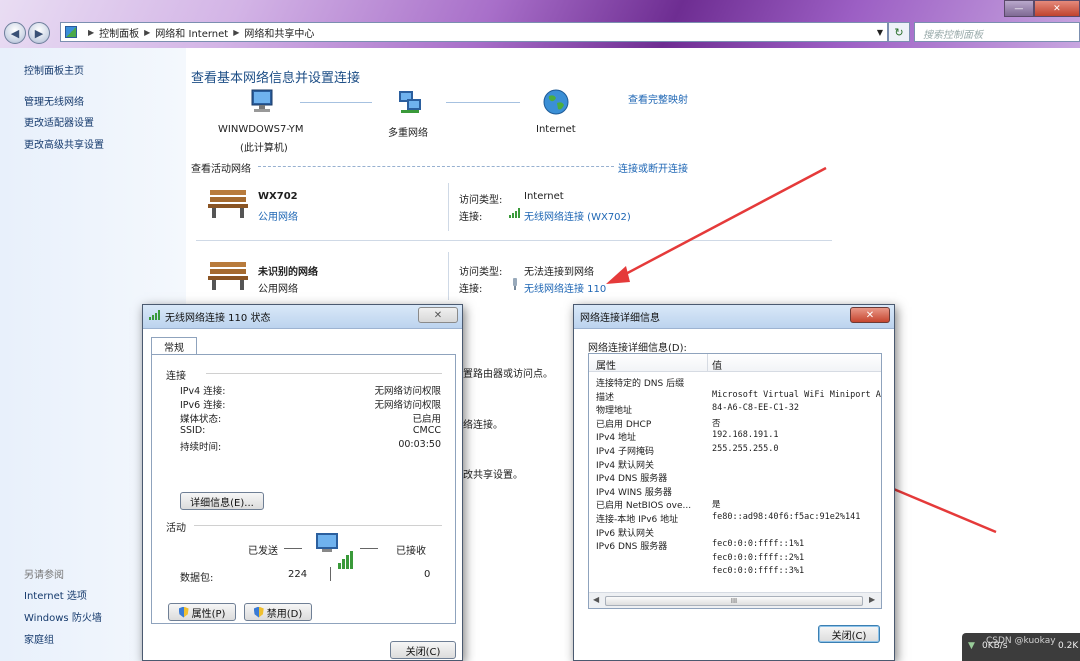 The width and height of the screenshot is (1080, 661). I want to click on details-dialog-title: 网络连接详细信息, so click(620, 318).